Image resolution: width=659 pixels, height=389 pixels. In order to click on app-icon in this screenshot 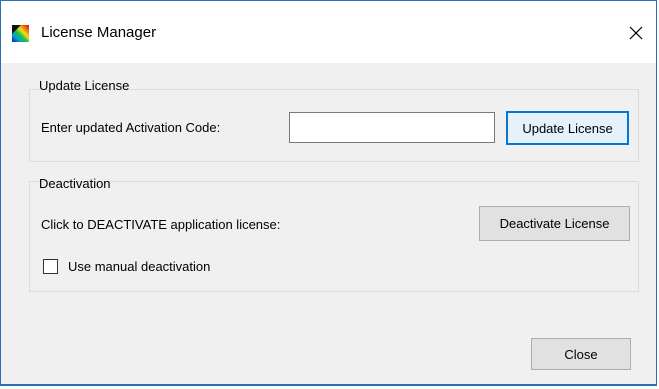, I will do `click(20, 33)`.